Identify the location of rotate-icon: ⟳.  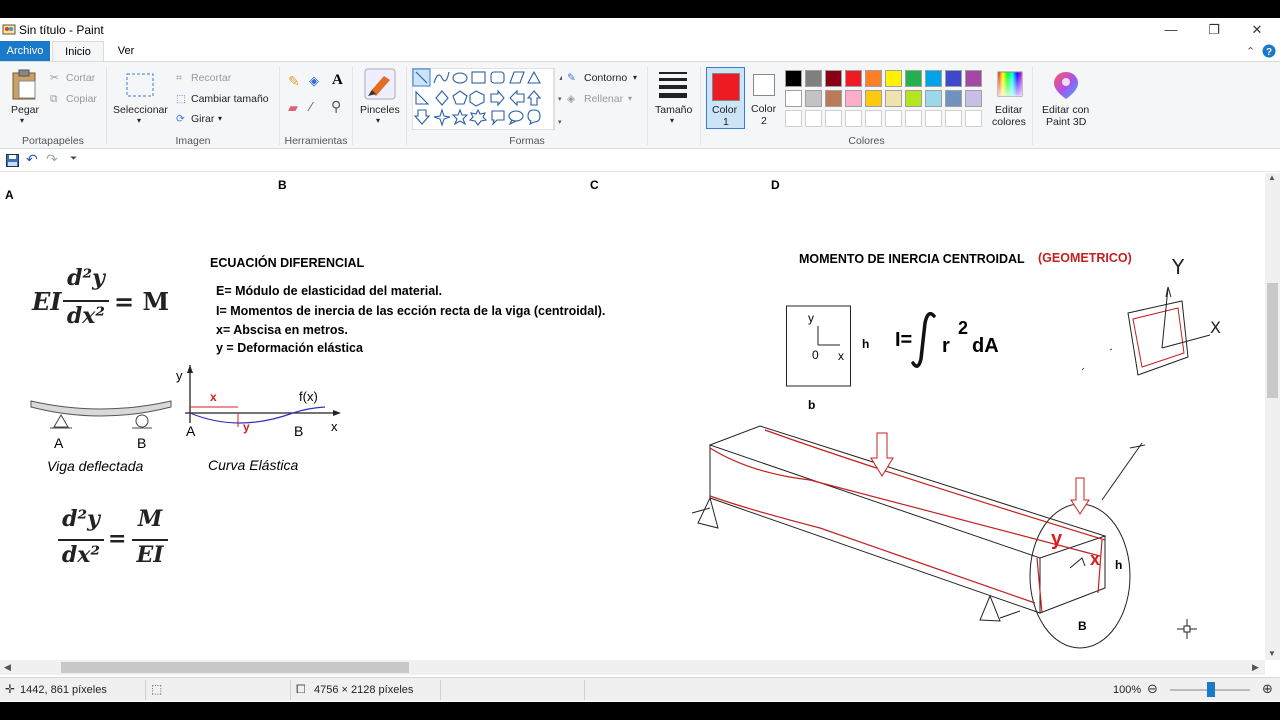
(180, 119).